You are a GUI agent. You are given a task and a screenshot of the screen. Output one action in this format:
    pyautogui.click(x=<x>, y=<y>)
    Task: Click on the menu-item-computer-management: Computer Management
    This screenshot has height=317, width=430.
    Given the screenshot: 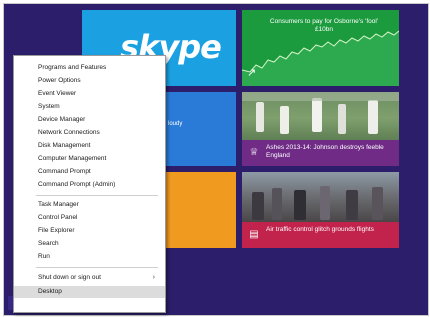 What is the action you would take?
    pyautogui.click(x=89, y=159)
    